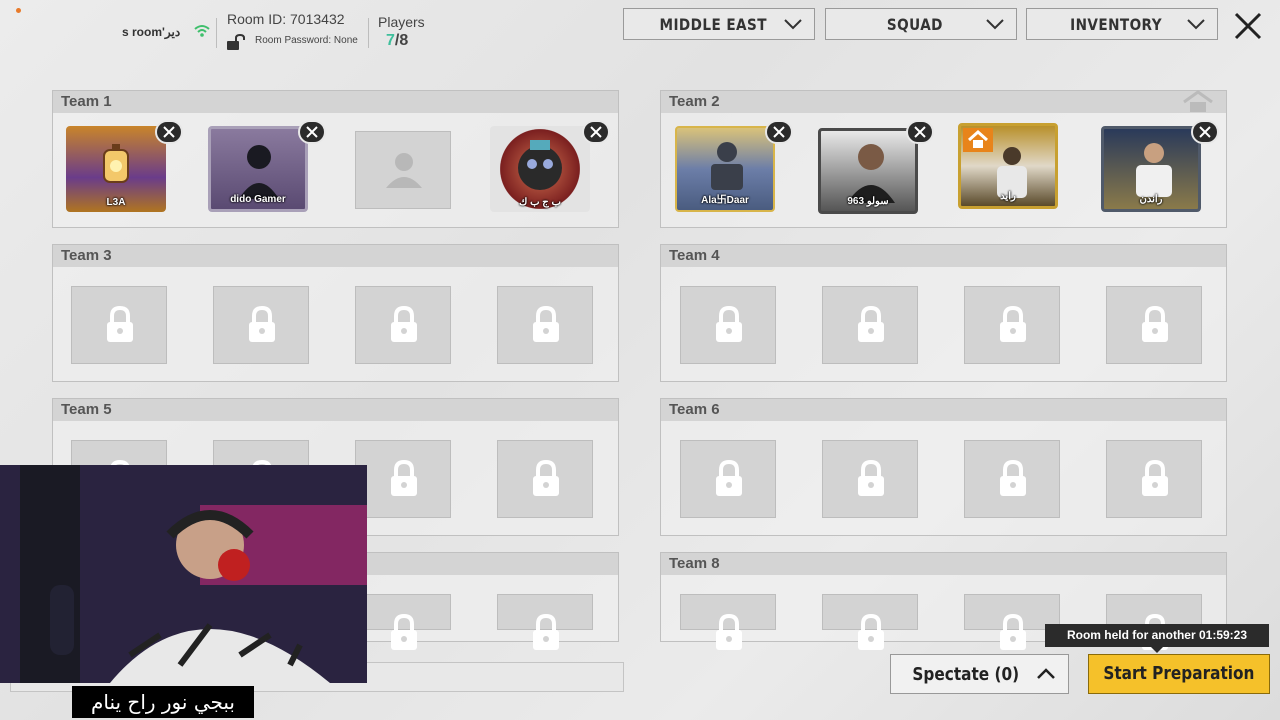  I want to click on webcam-overlay, so click(183, 574).